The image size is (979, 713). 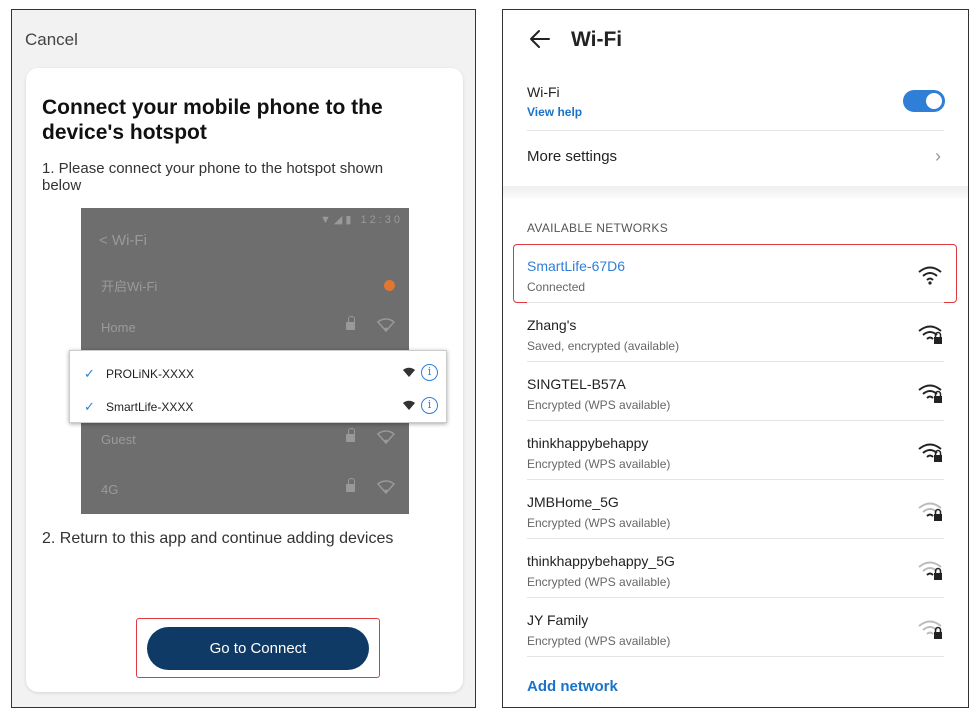 What do you see at coordinates (248, 286) in the screenshot?
I see `screenshot-wifi-toggle-row: 开启Wi-Fi` at bounding box center [248, 286].